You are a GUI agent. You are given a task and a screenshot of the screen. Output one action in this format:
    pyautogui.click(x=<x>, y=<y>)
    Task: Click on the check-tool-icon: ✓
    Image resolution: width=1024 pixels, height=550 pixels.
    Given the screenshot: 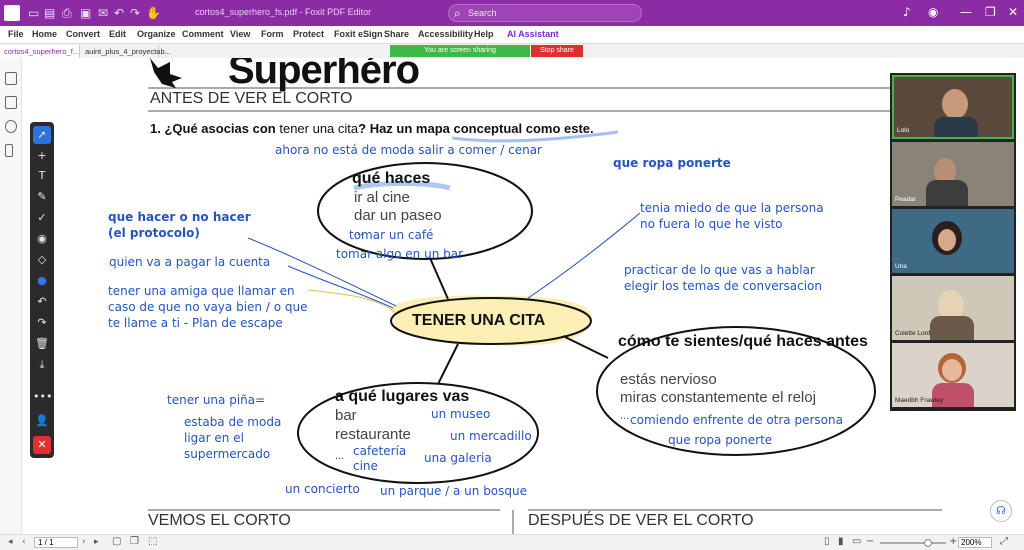 What is the action you would take?
    pyautogui.click(x=42, y=218)
    